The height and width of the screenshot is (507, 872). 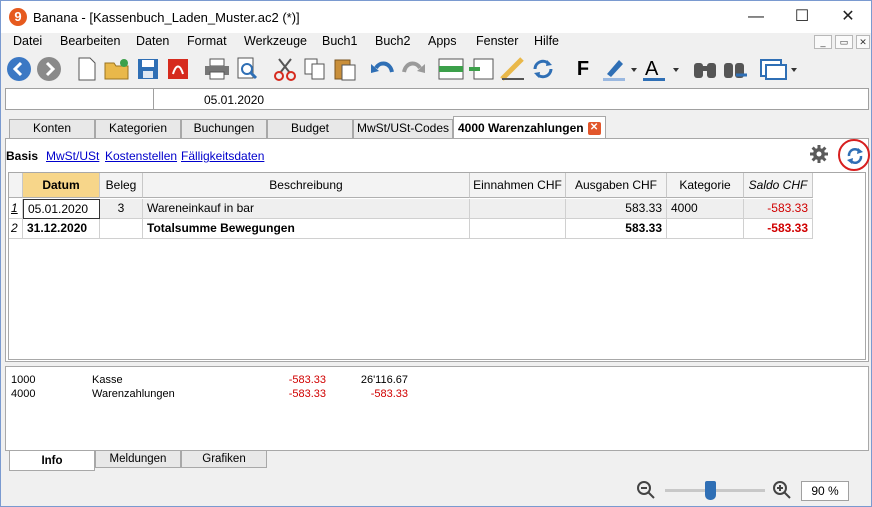 What do you see at coordinates (49, 69) in the screenshot?
I see `forward-icon` at bounding box center [49, 69].